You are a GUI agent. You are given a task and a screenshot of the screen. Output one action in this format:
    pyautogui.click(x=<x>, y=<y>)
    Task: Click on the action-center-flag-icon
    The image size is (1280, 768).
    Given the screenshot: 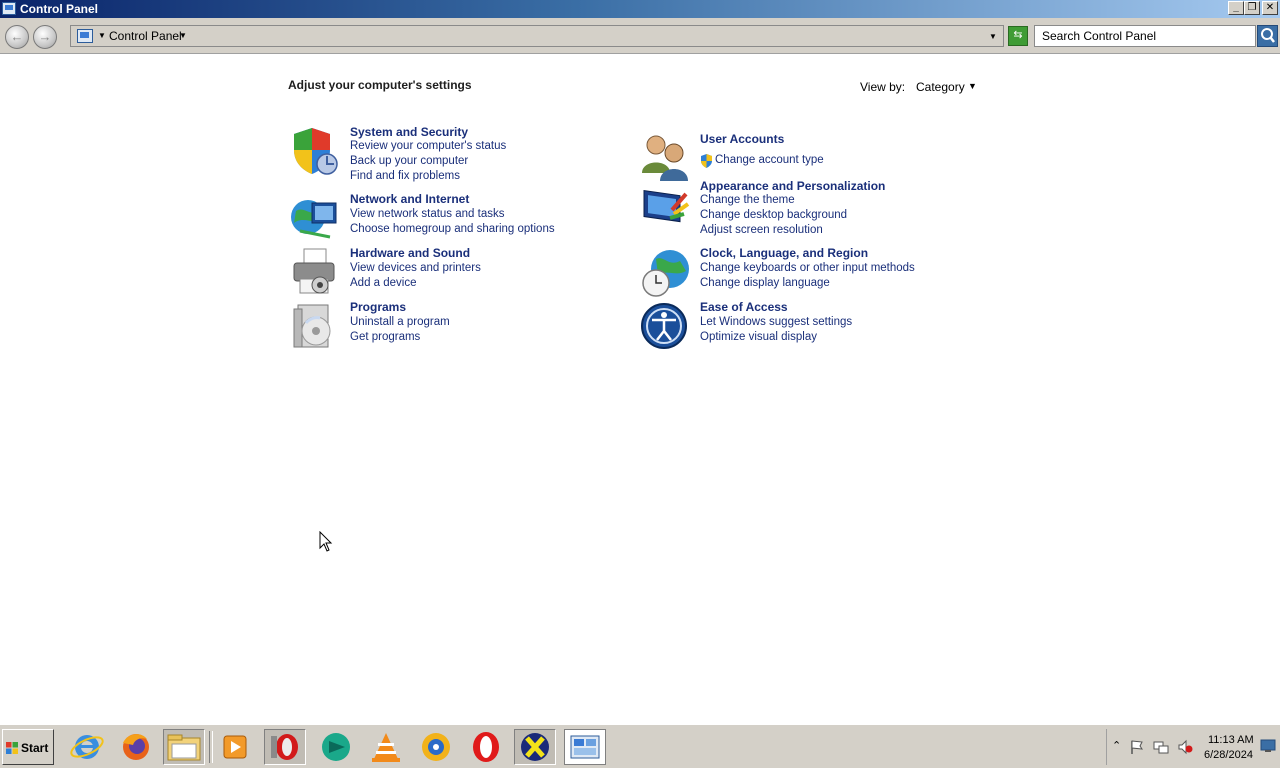 What is the action you would take?
    pyautogui.click(x=1137, y=747)
    